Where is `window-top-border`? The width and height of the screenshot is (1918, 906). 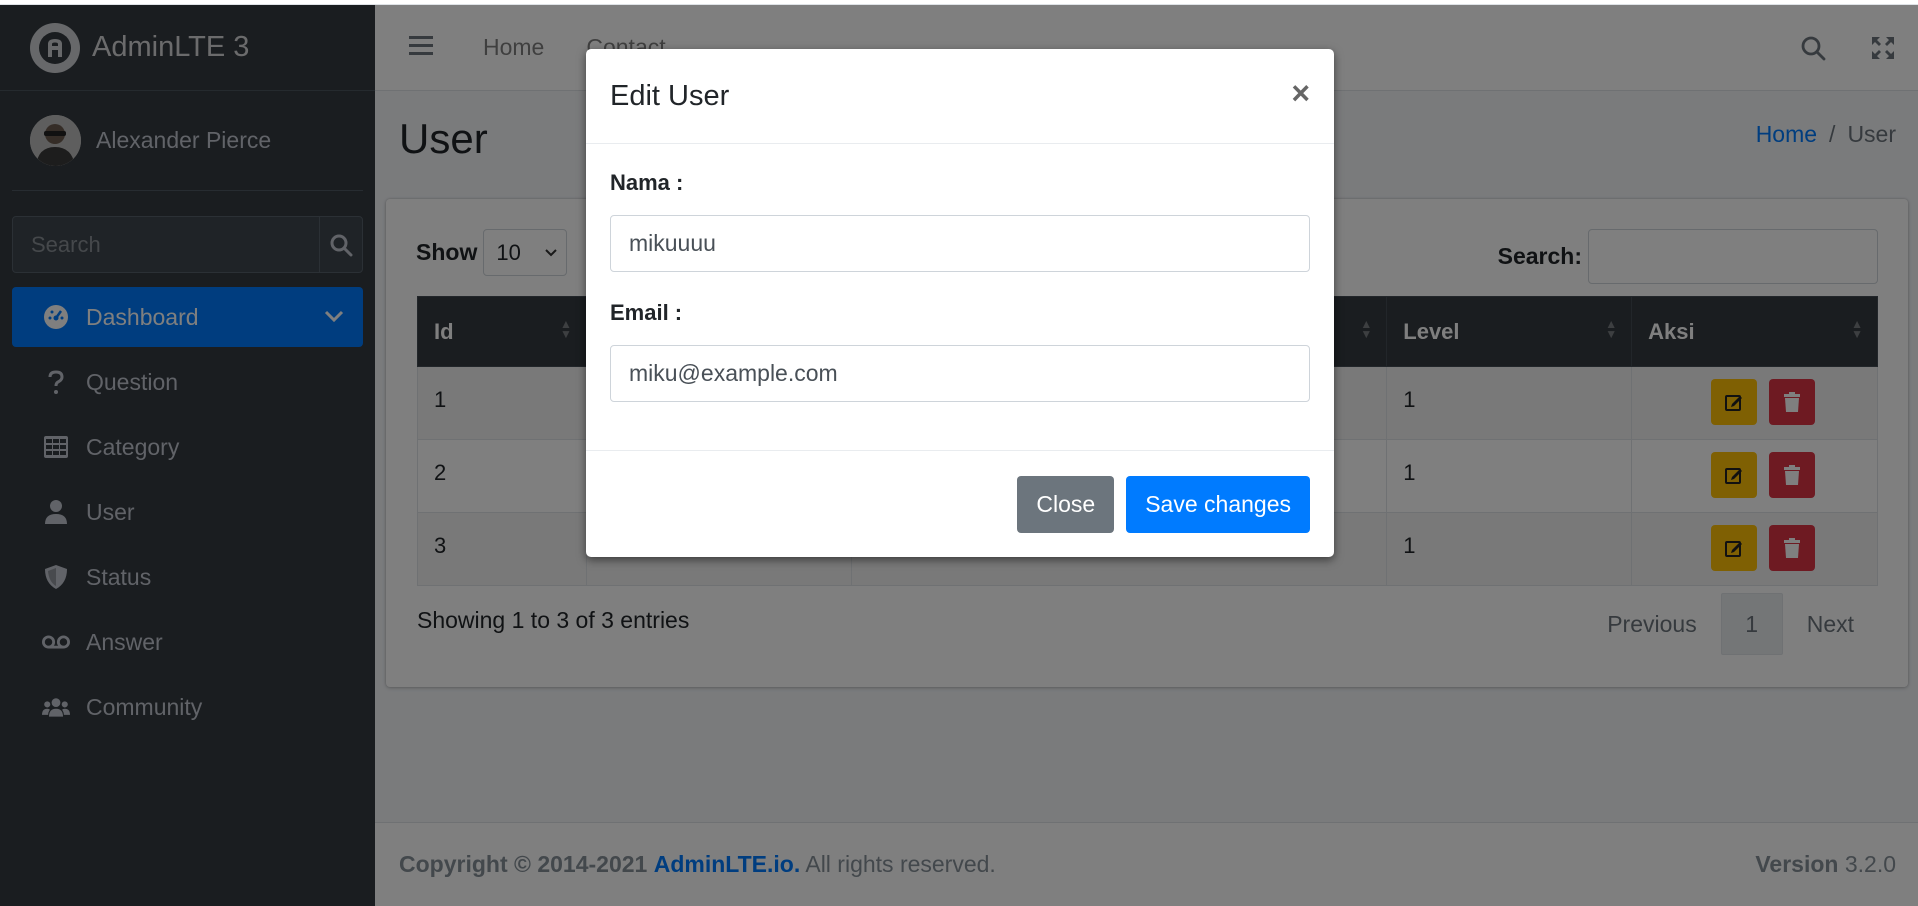
window-top-border is located at coordinates (959, 2).